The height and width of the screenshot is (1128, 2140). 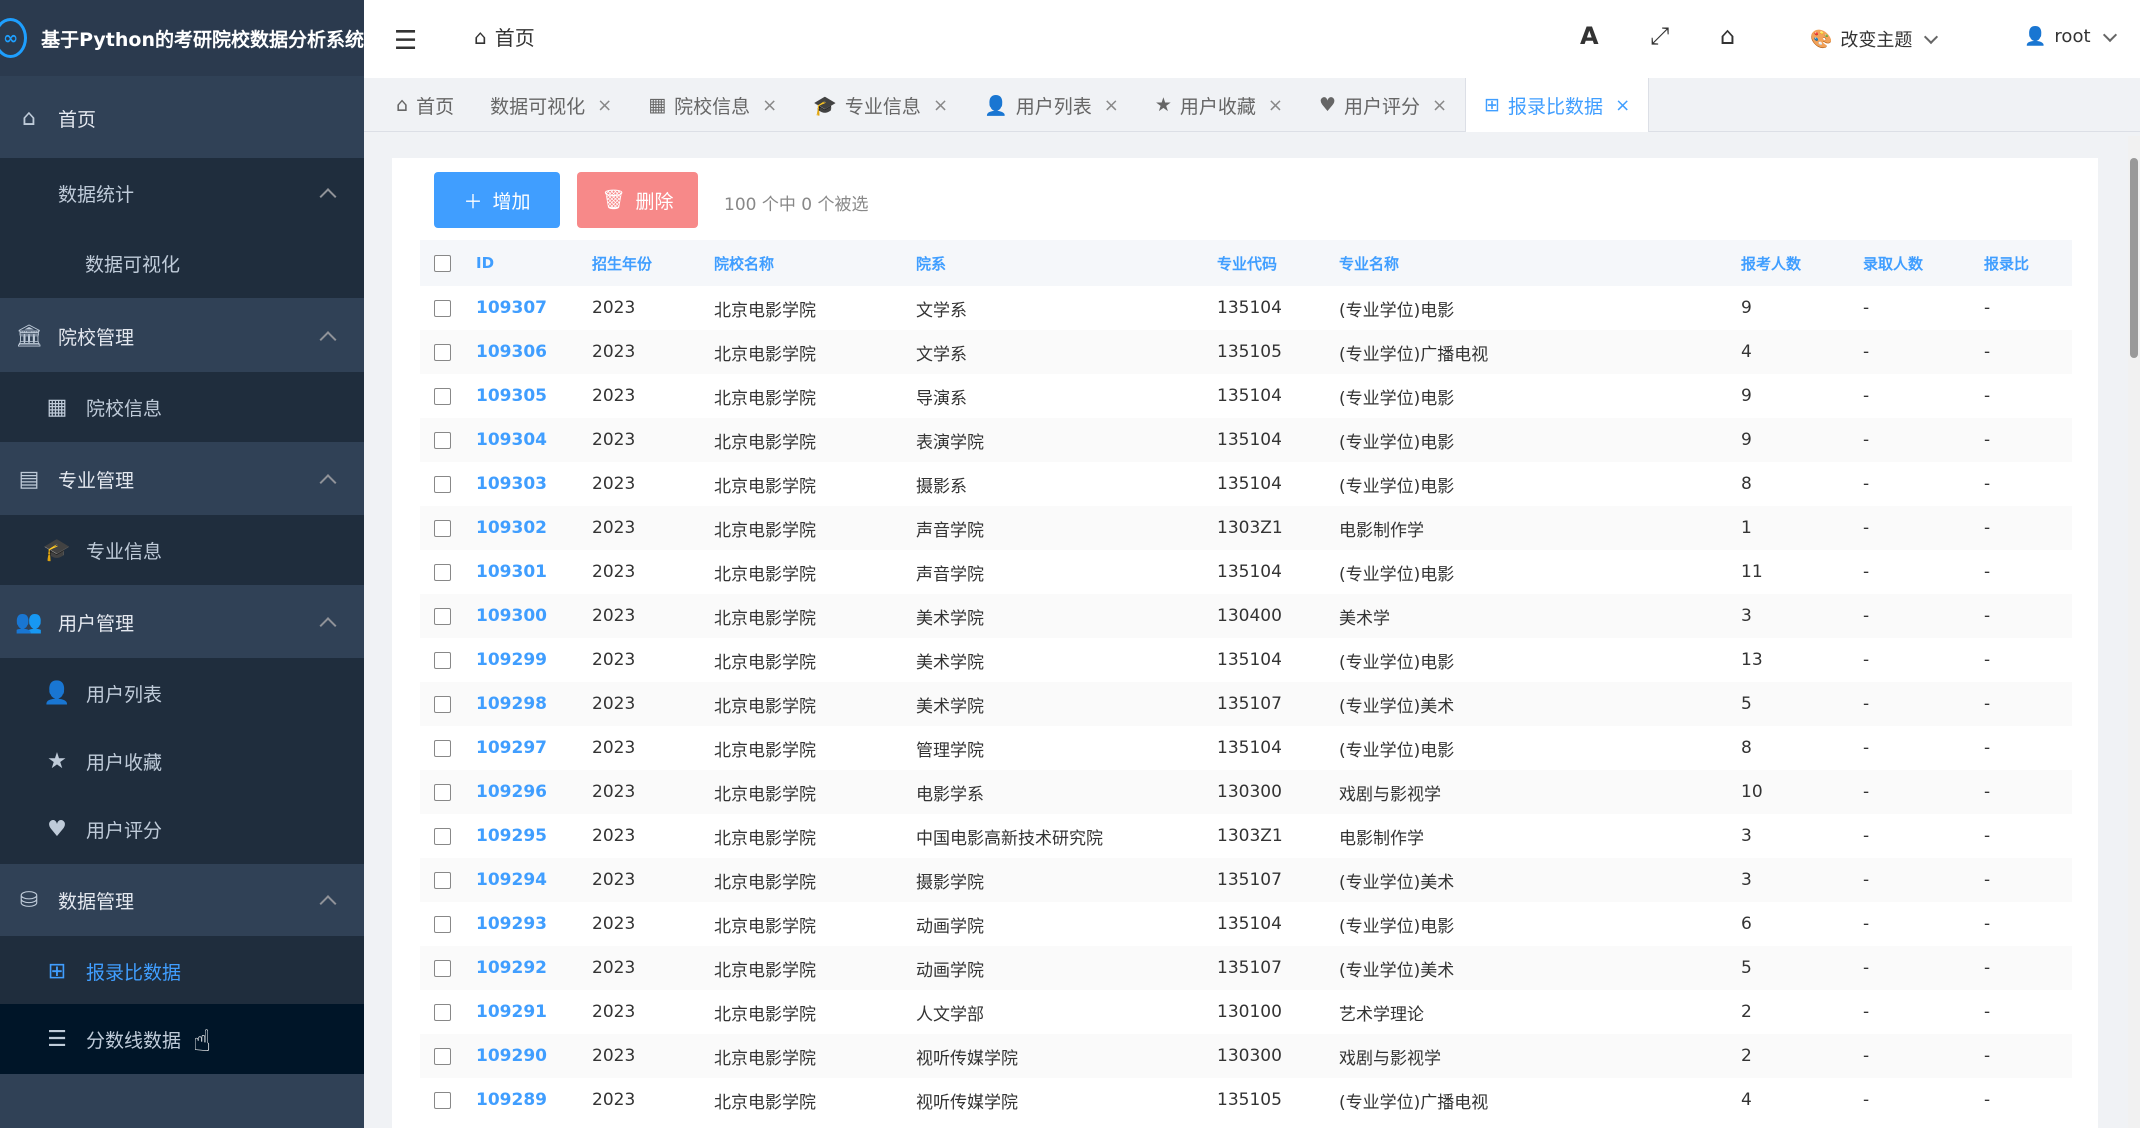 I want to click on column-header: 报录比, so click(x=2028, y=263).